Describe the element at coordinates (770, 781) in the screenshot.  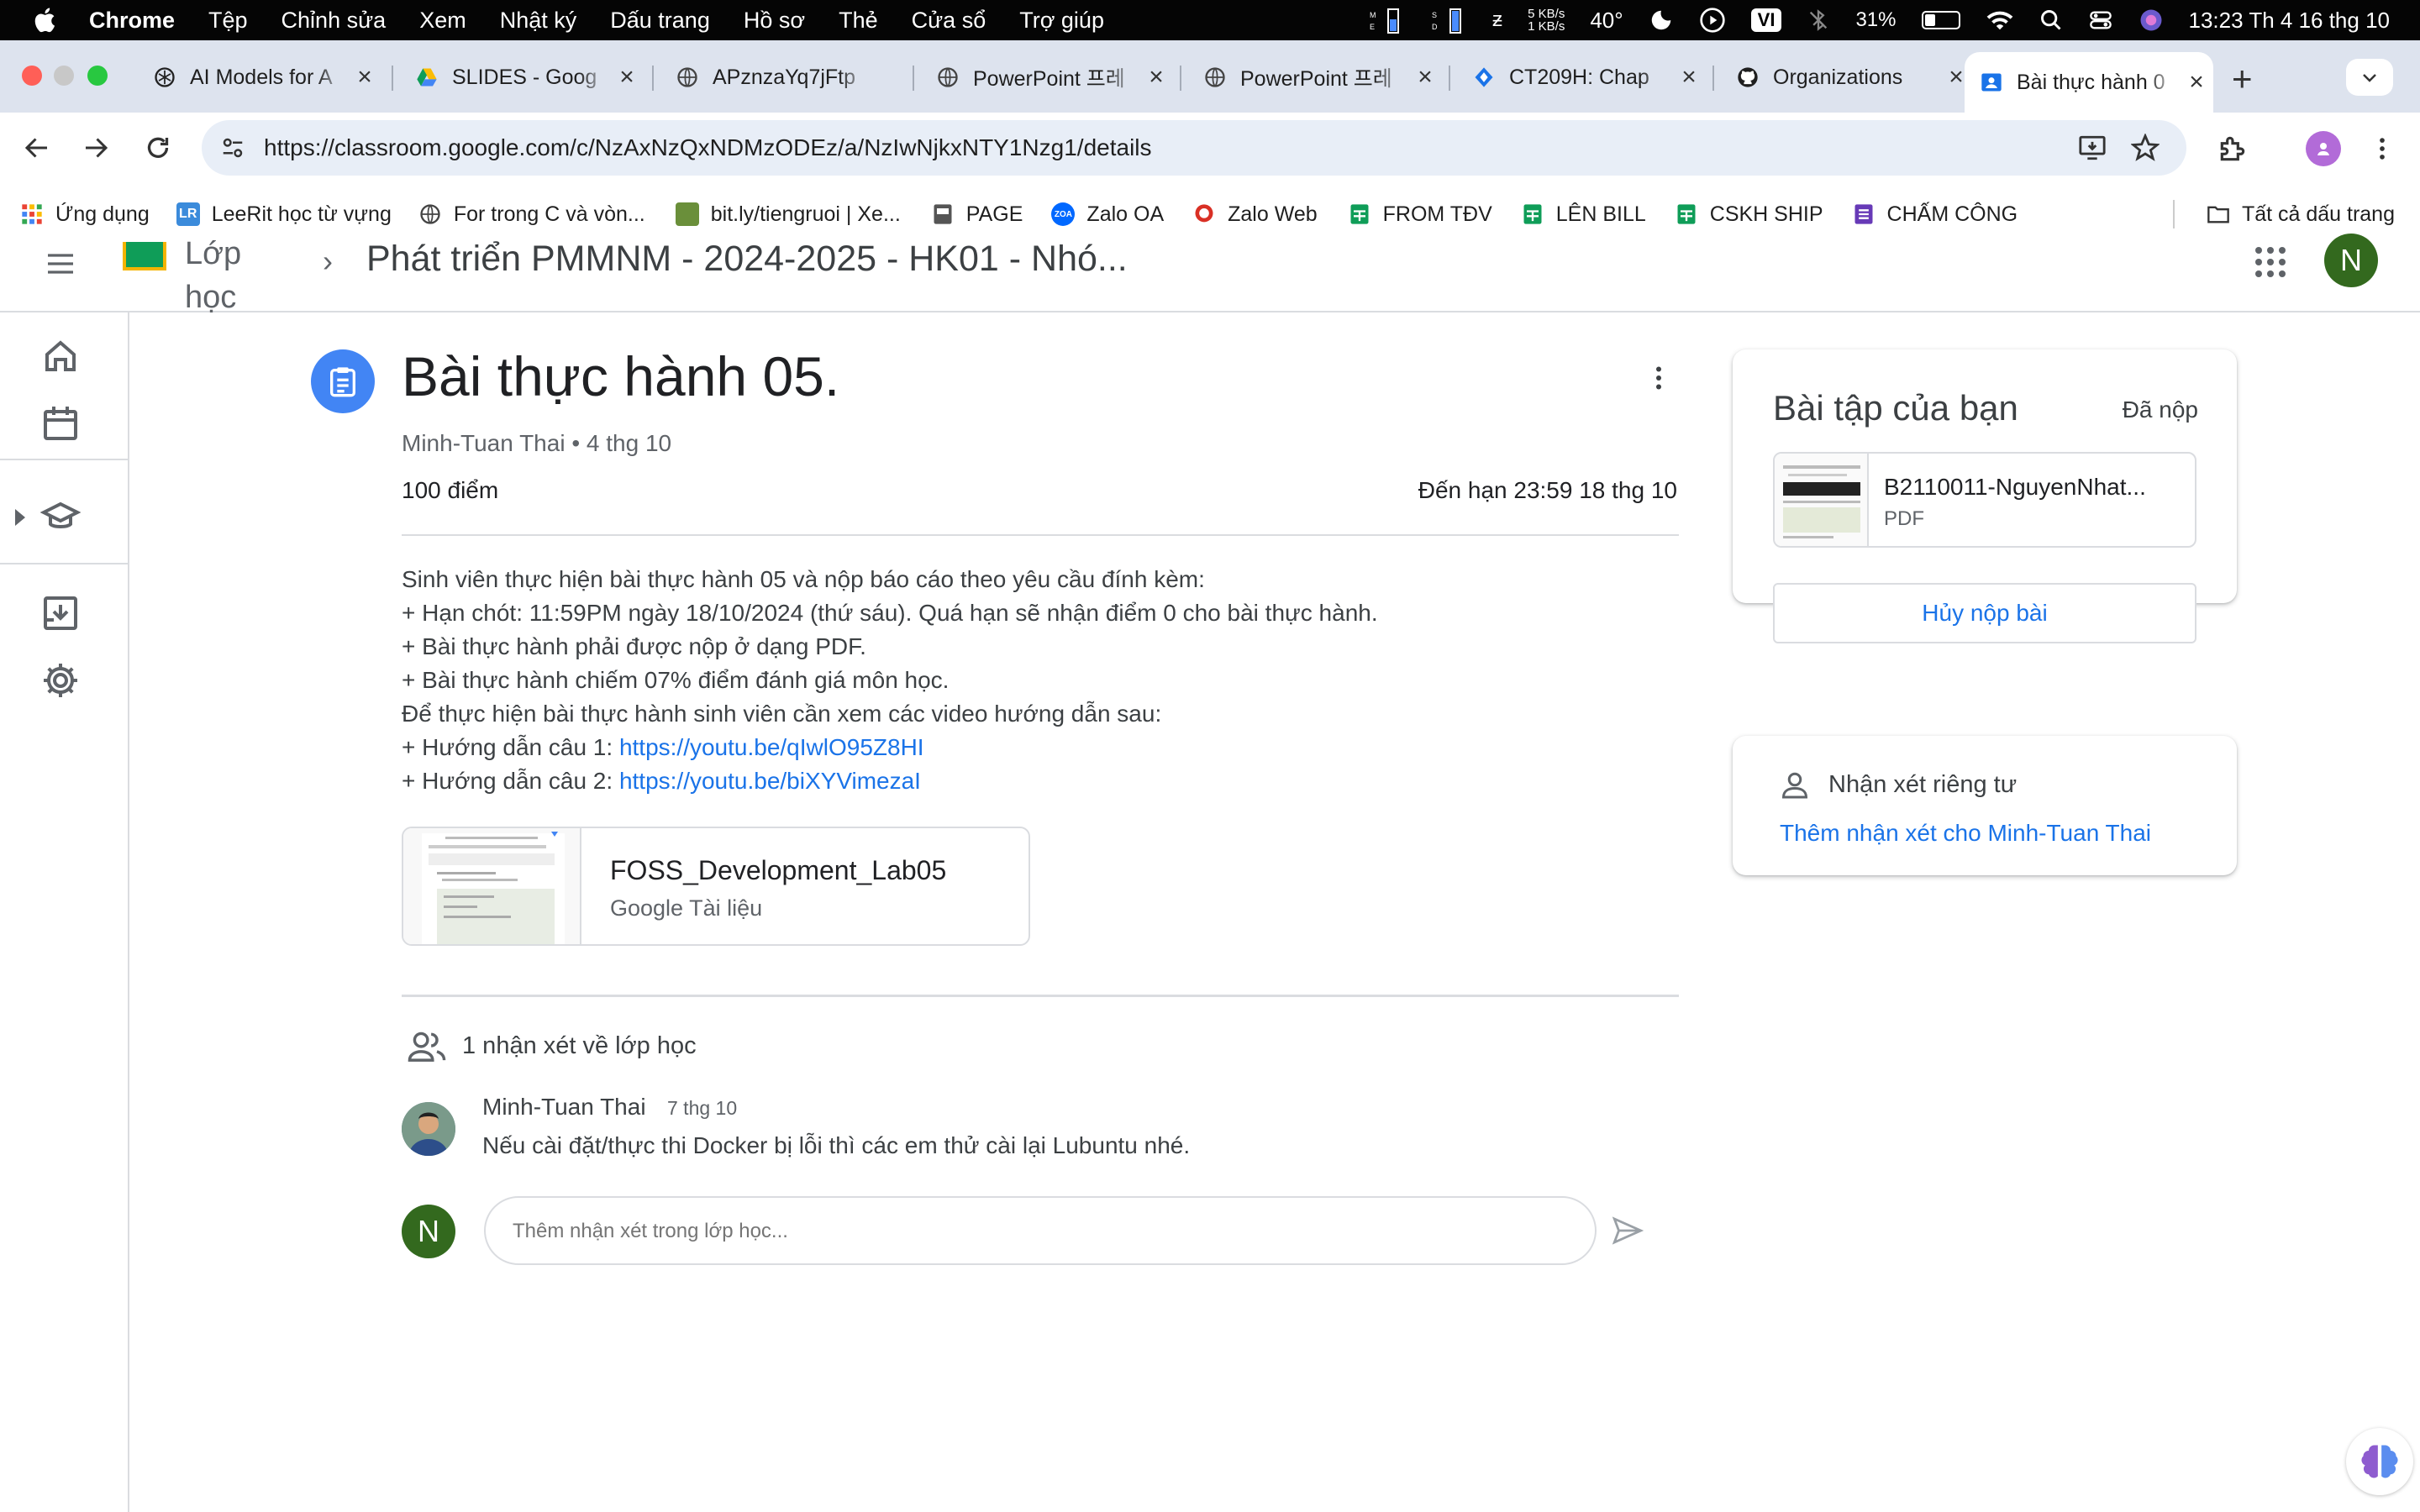
I see `video-link-2: https://youtu.be/biXYVimezaI` at that location.